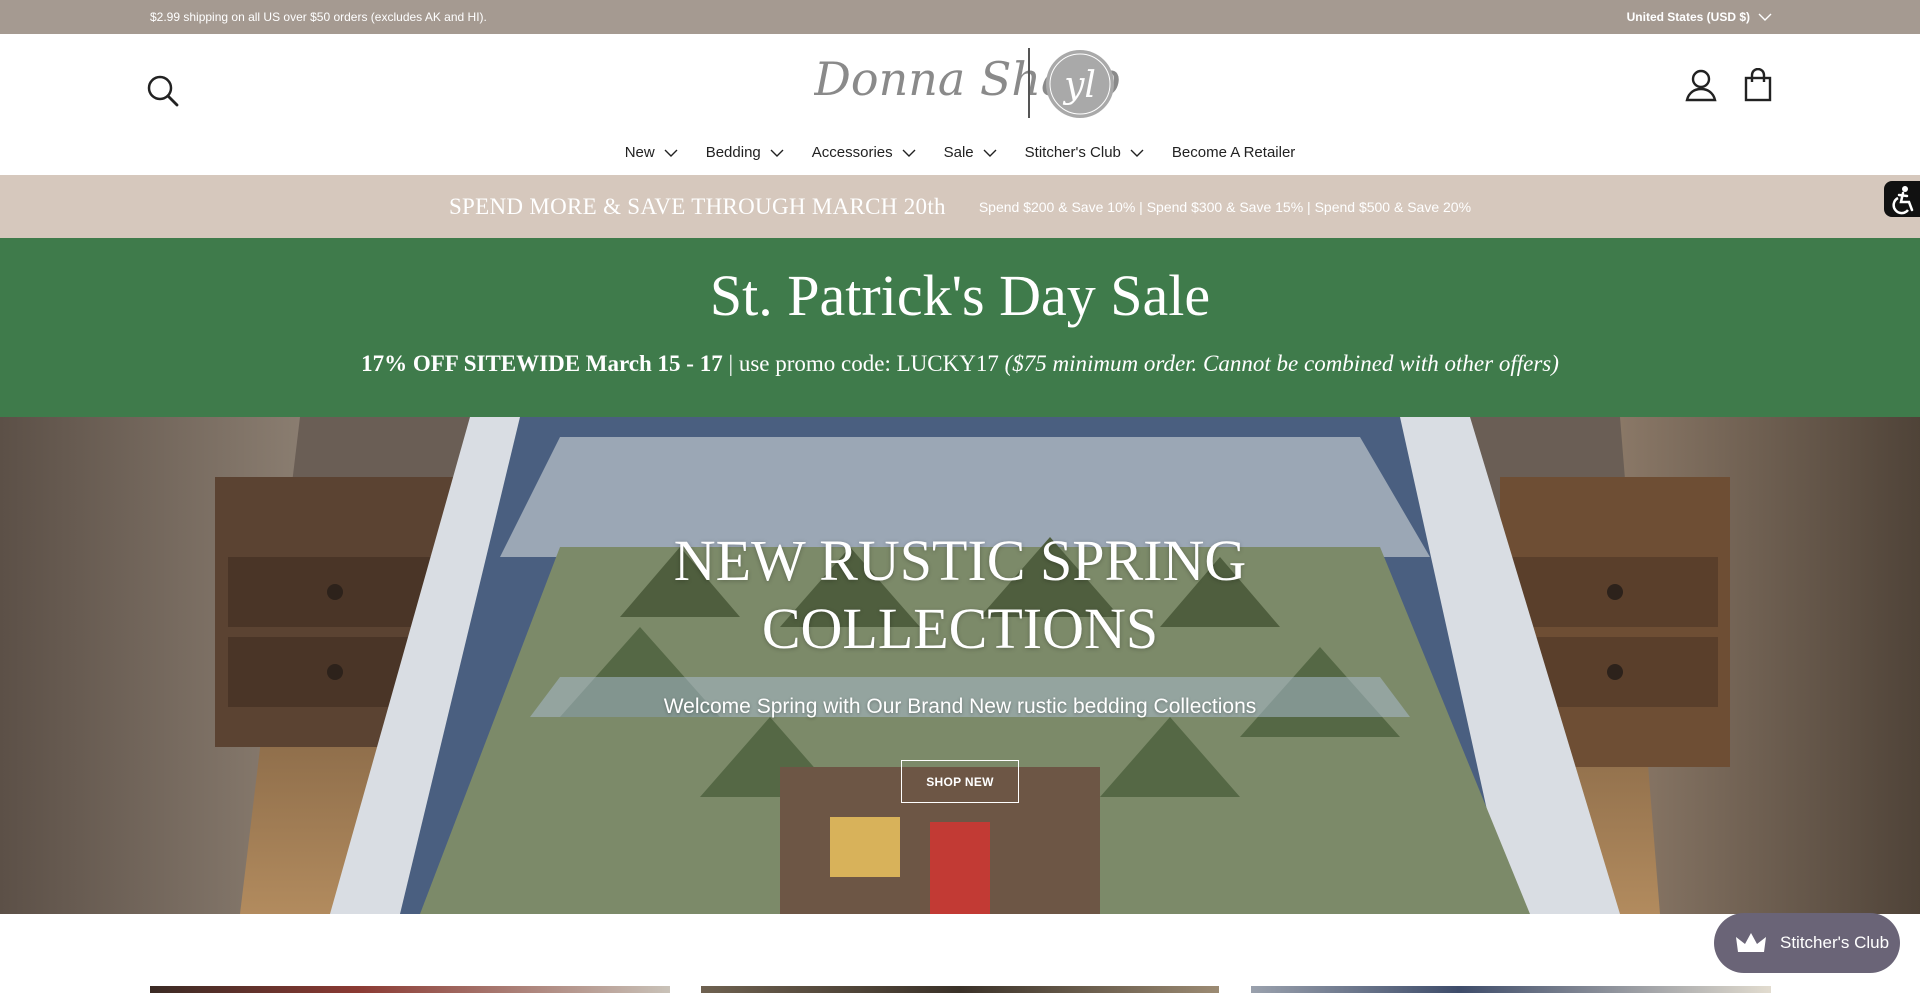 The height and width of the screenshot is (993, 1920). I want to click on collection-row, so click(960, 989).